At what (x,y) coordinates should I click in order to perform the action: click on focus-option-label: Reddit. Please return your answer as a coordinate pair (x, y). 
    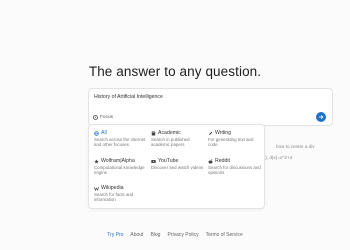
    Looking at the image, I should click on (222, 161).